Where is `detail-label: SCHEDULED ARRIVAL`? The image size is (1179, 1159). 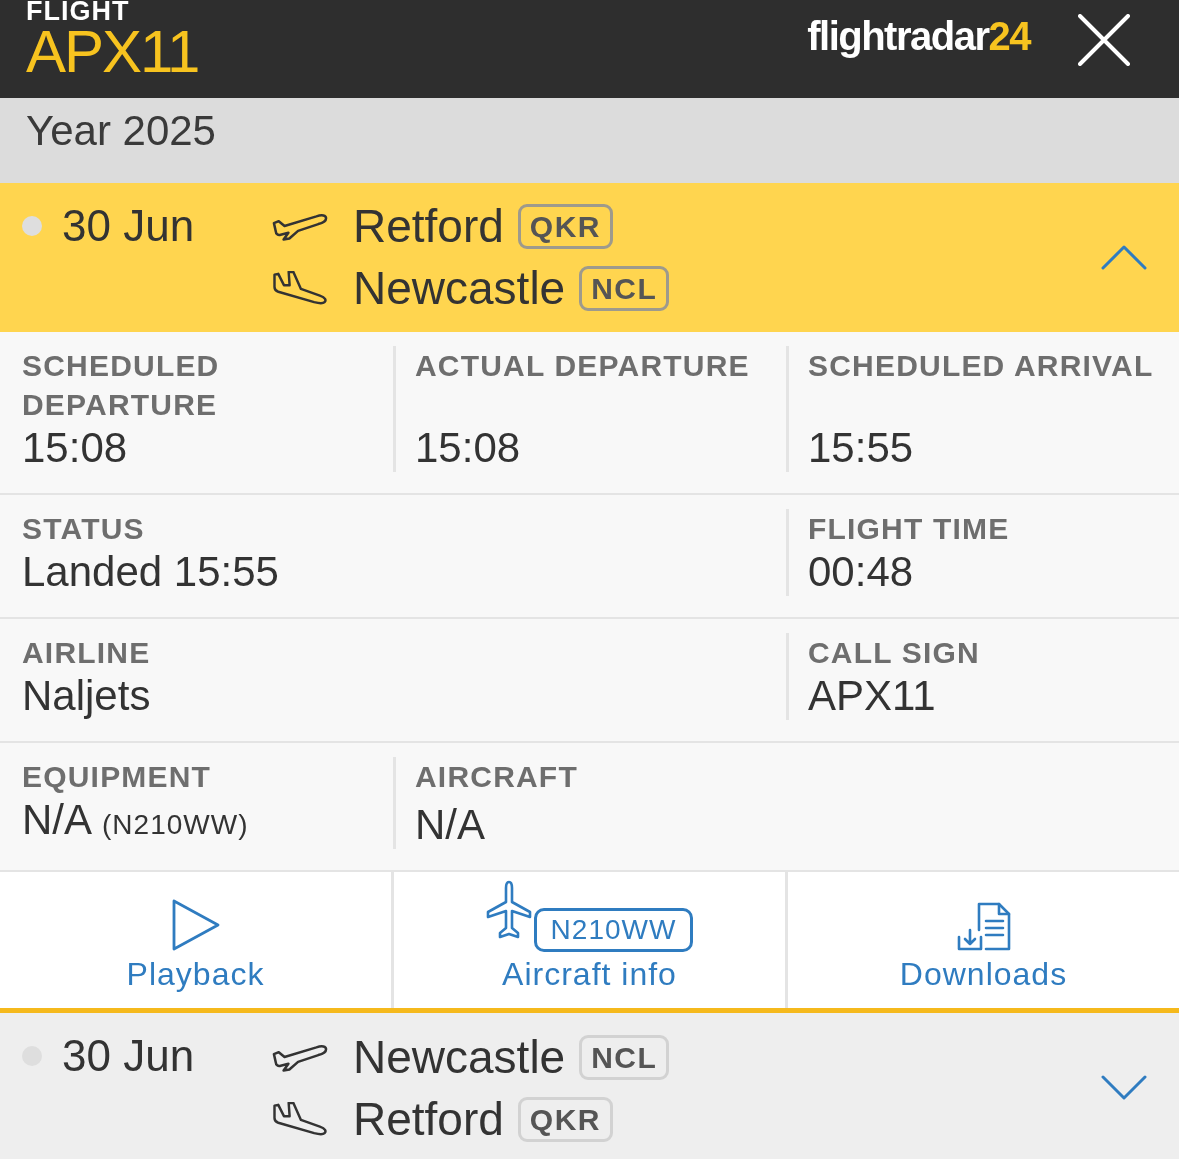
detail-label: SCHEDULED ARRIVAL is located at coordinates (981, 366).